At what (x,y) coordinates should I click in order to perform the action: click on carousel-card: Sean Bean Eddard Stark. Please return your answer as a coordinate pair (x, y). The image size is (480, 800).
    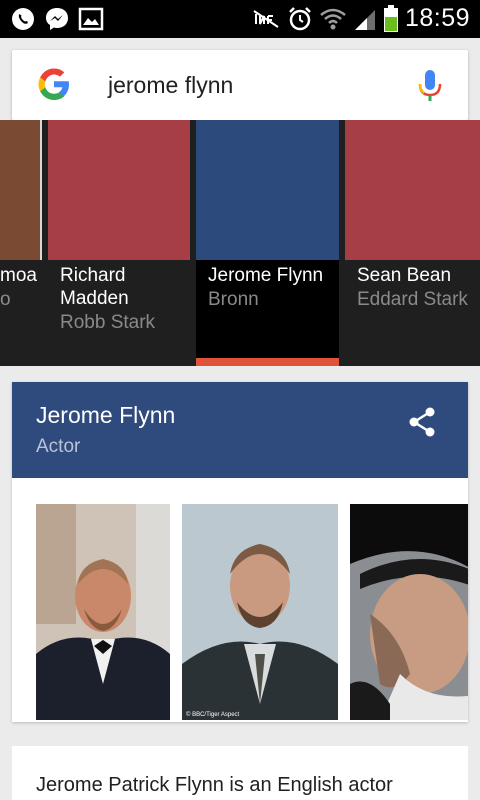
    Looking at the image, I should click on (412, 243).